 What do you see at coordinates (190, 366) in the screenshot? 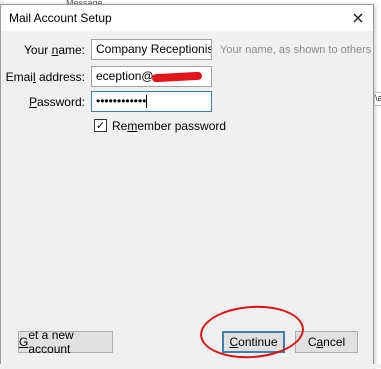
I see `background-strip` at bounding box center [190, 366].